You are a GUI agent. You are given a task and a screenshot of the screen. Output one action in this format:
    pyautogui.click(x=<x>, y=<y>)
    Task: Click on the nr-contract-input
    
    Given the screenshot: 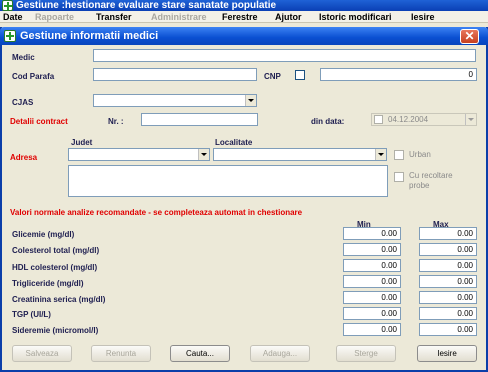 What is the action you would take?
    pyautogui.click(x=199, y=119)
    